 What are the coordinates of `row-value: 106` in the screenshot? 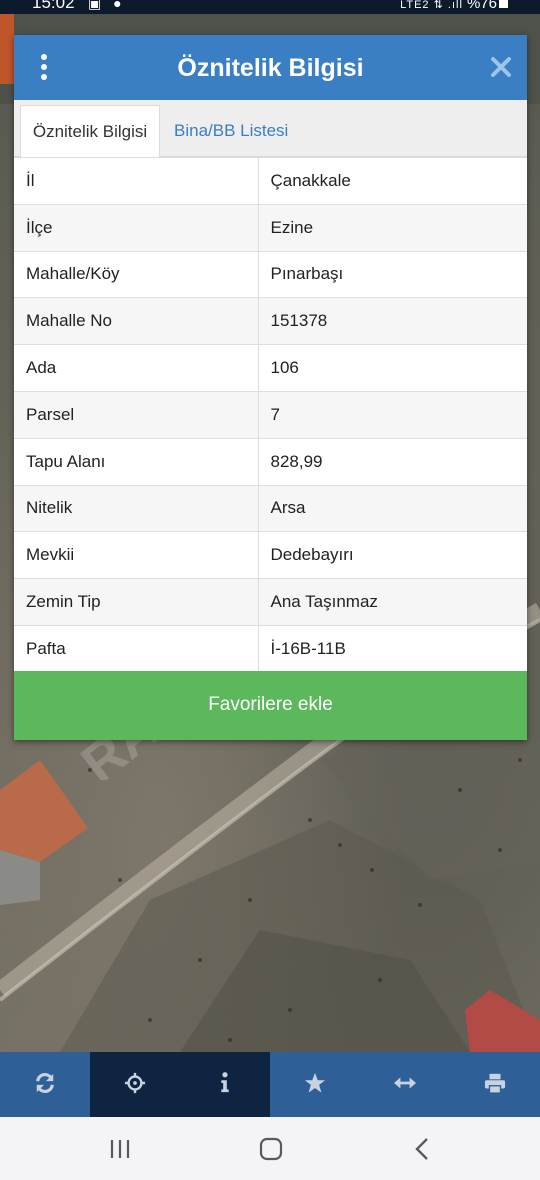 It's located at (392, 368).